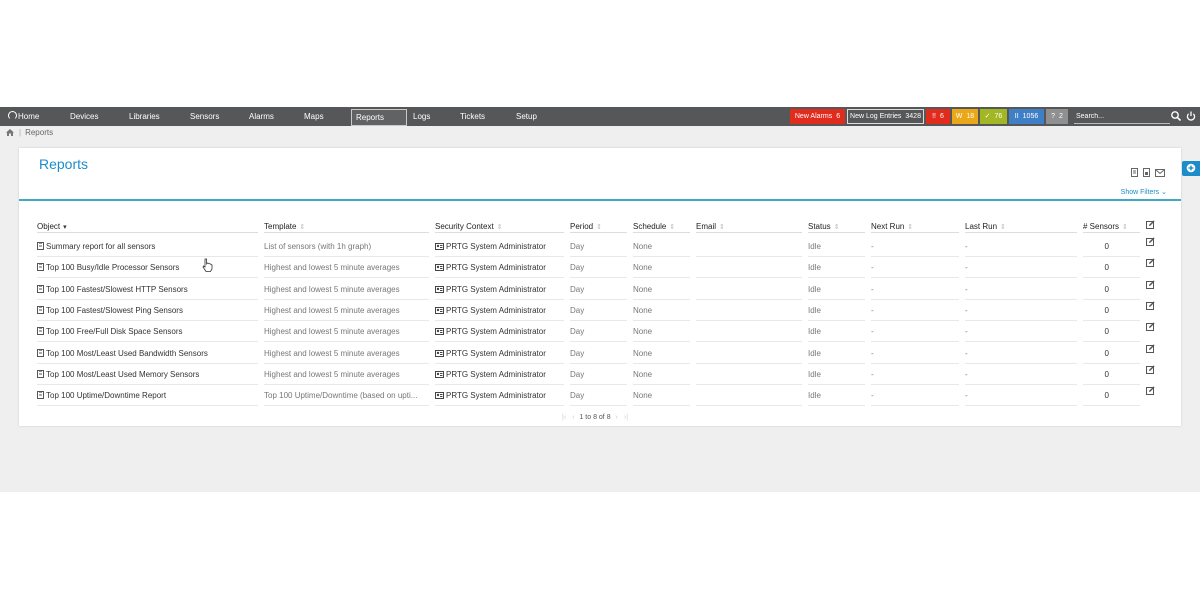 This screenshot has width=1200, height=600. Describe the element at coordinates (1122, 117) in the screenshot. I see `search-input` at that location.